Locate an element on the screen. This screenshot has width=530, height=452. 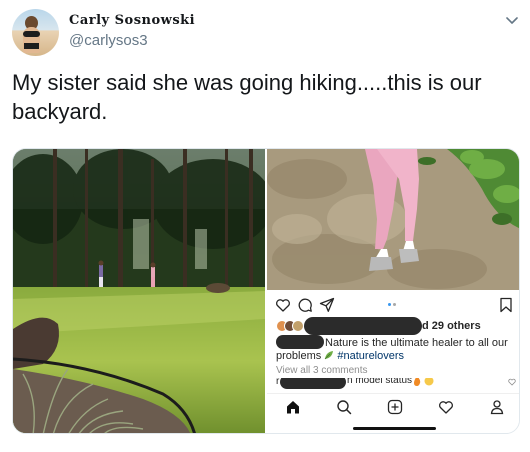
caption-line-2: problems #naturelovers is located at coordinates (340, 356).